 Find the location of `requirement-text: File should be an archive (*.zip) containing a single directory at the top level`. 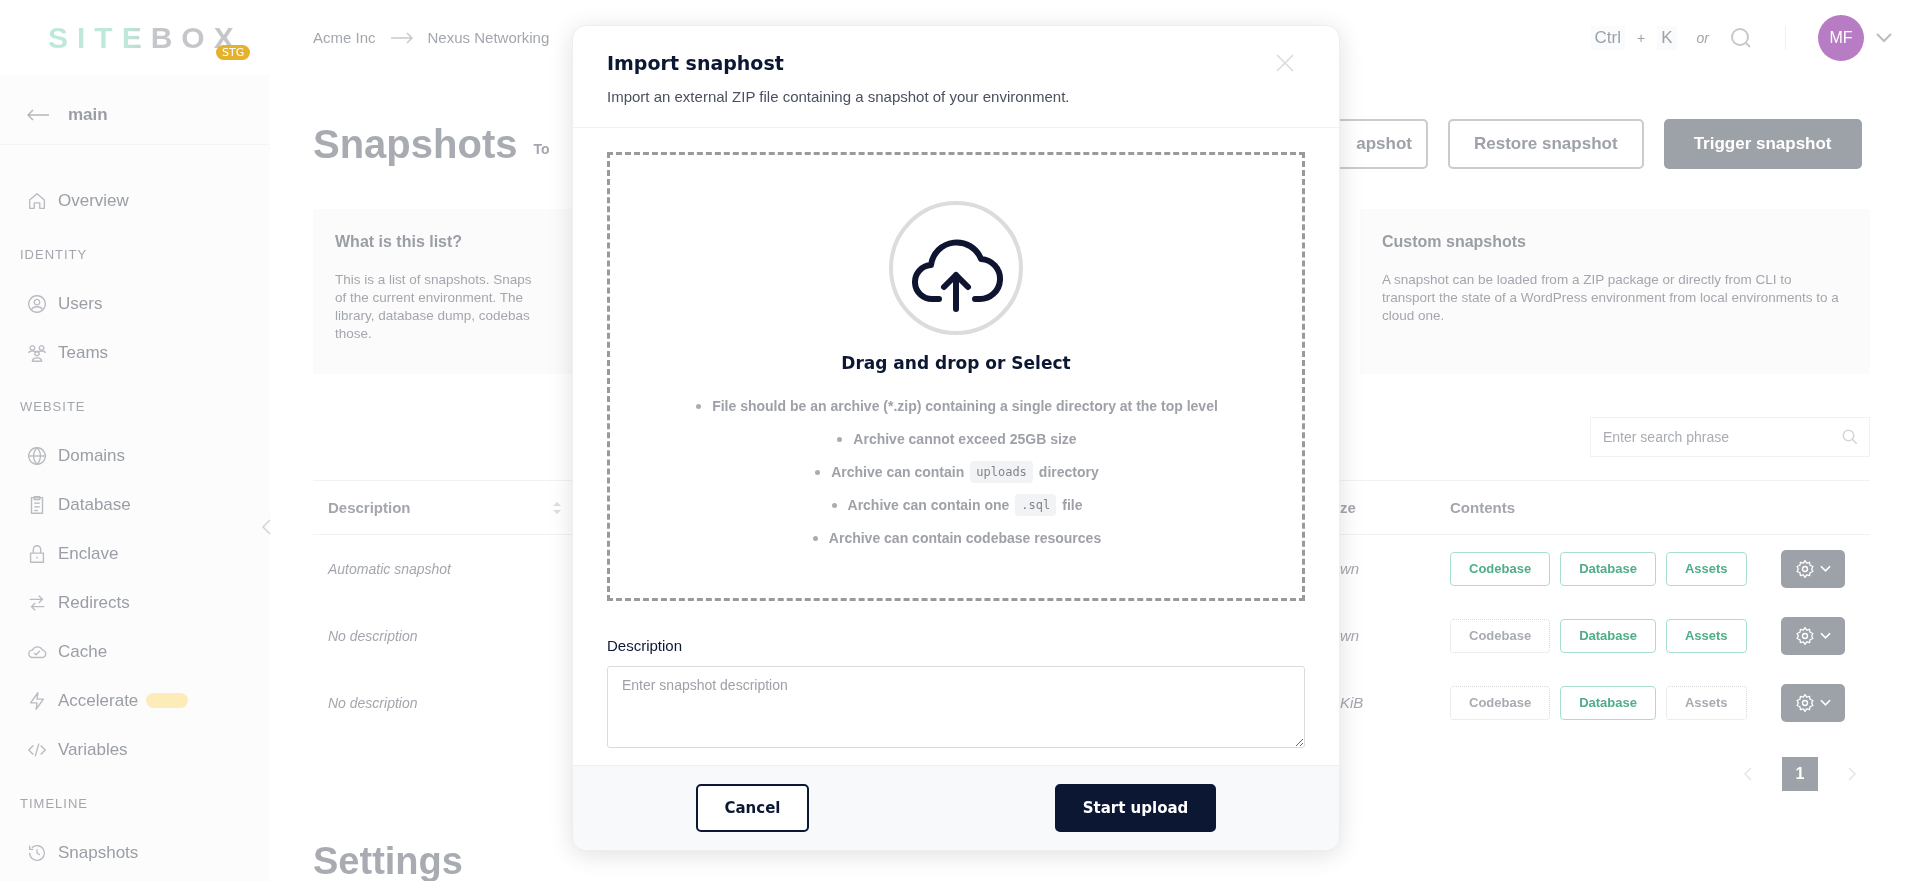

requirement-text: File should be an archive (*.zip) containing a single directory at the top level is located at coordinates (956, 406).